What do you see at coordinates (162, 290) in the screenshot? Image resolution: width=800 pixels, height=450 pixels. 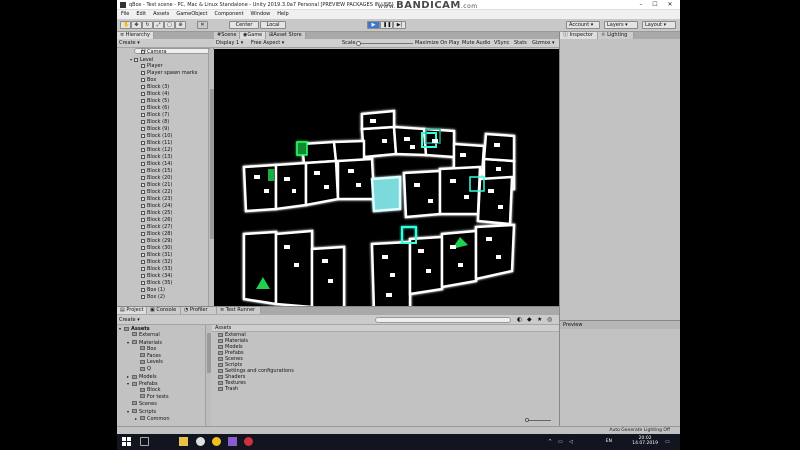 I see `hierarchy-item: Box (1)` at bounding box center [162, 290].